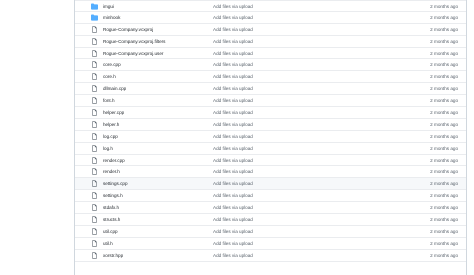 The image size is (474, 275). Describe the element at coordinates (111, 171) in the screenshot. I see `file-name-link: render.h` at that location.